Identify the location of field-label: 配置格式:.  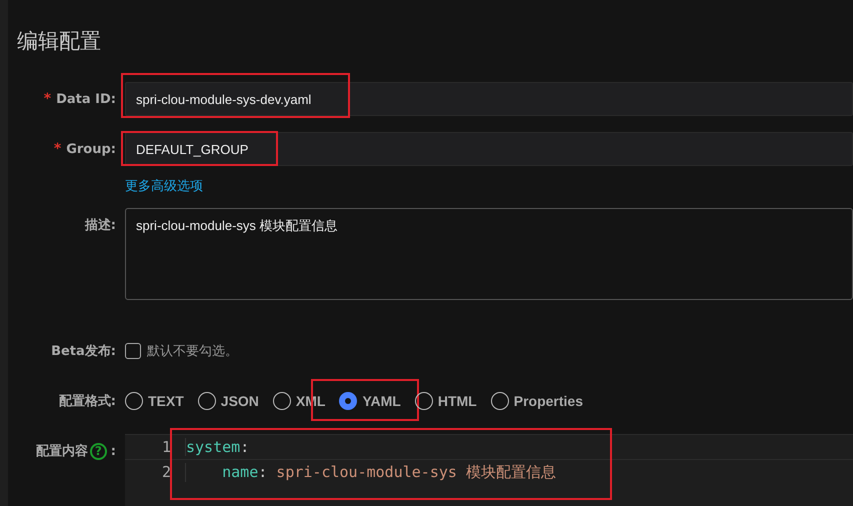
(87, 401).